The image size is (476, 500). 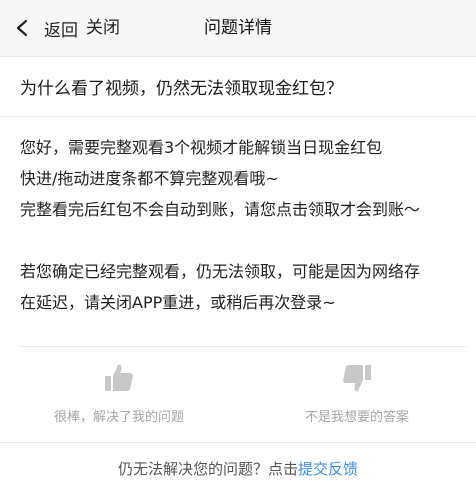 What do you see at coordinates (201, 147) in the screenshot?
I see `answer-line: 您好，需要完整观看3个视频才能解锁当日现金红包` at bounding box center [201, 147].